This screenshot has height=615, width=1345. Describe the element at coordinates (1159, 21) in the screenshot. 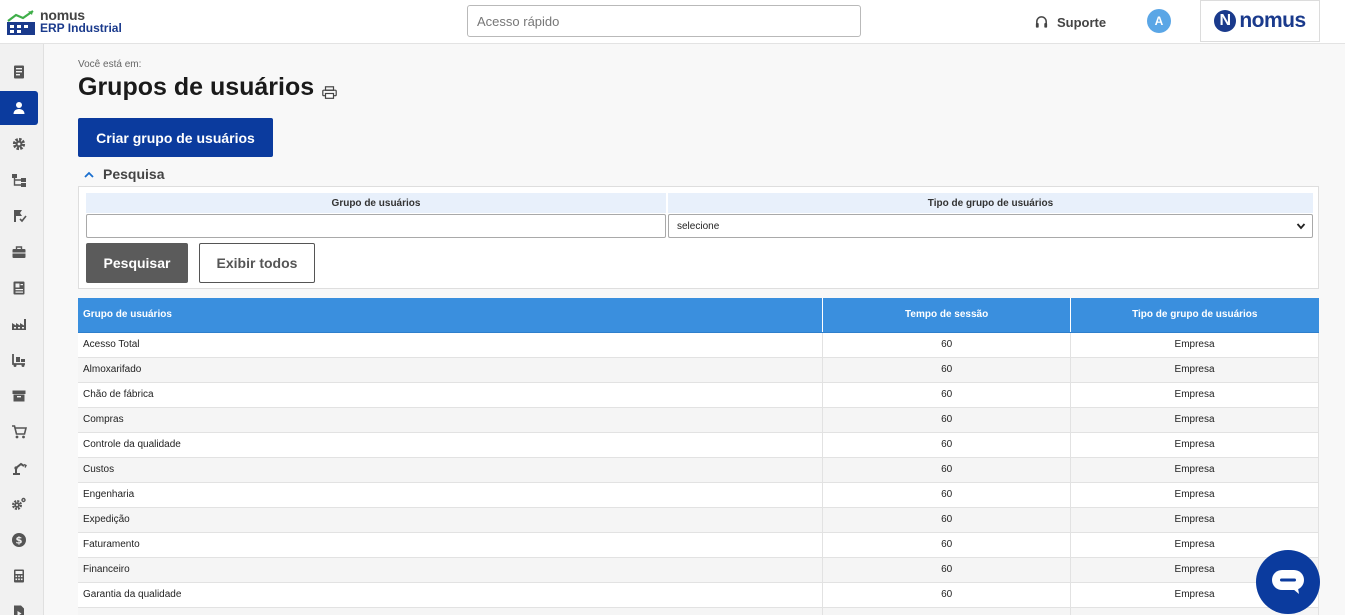

I see `user-avatar: A` at that location.